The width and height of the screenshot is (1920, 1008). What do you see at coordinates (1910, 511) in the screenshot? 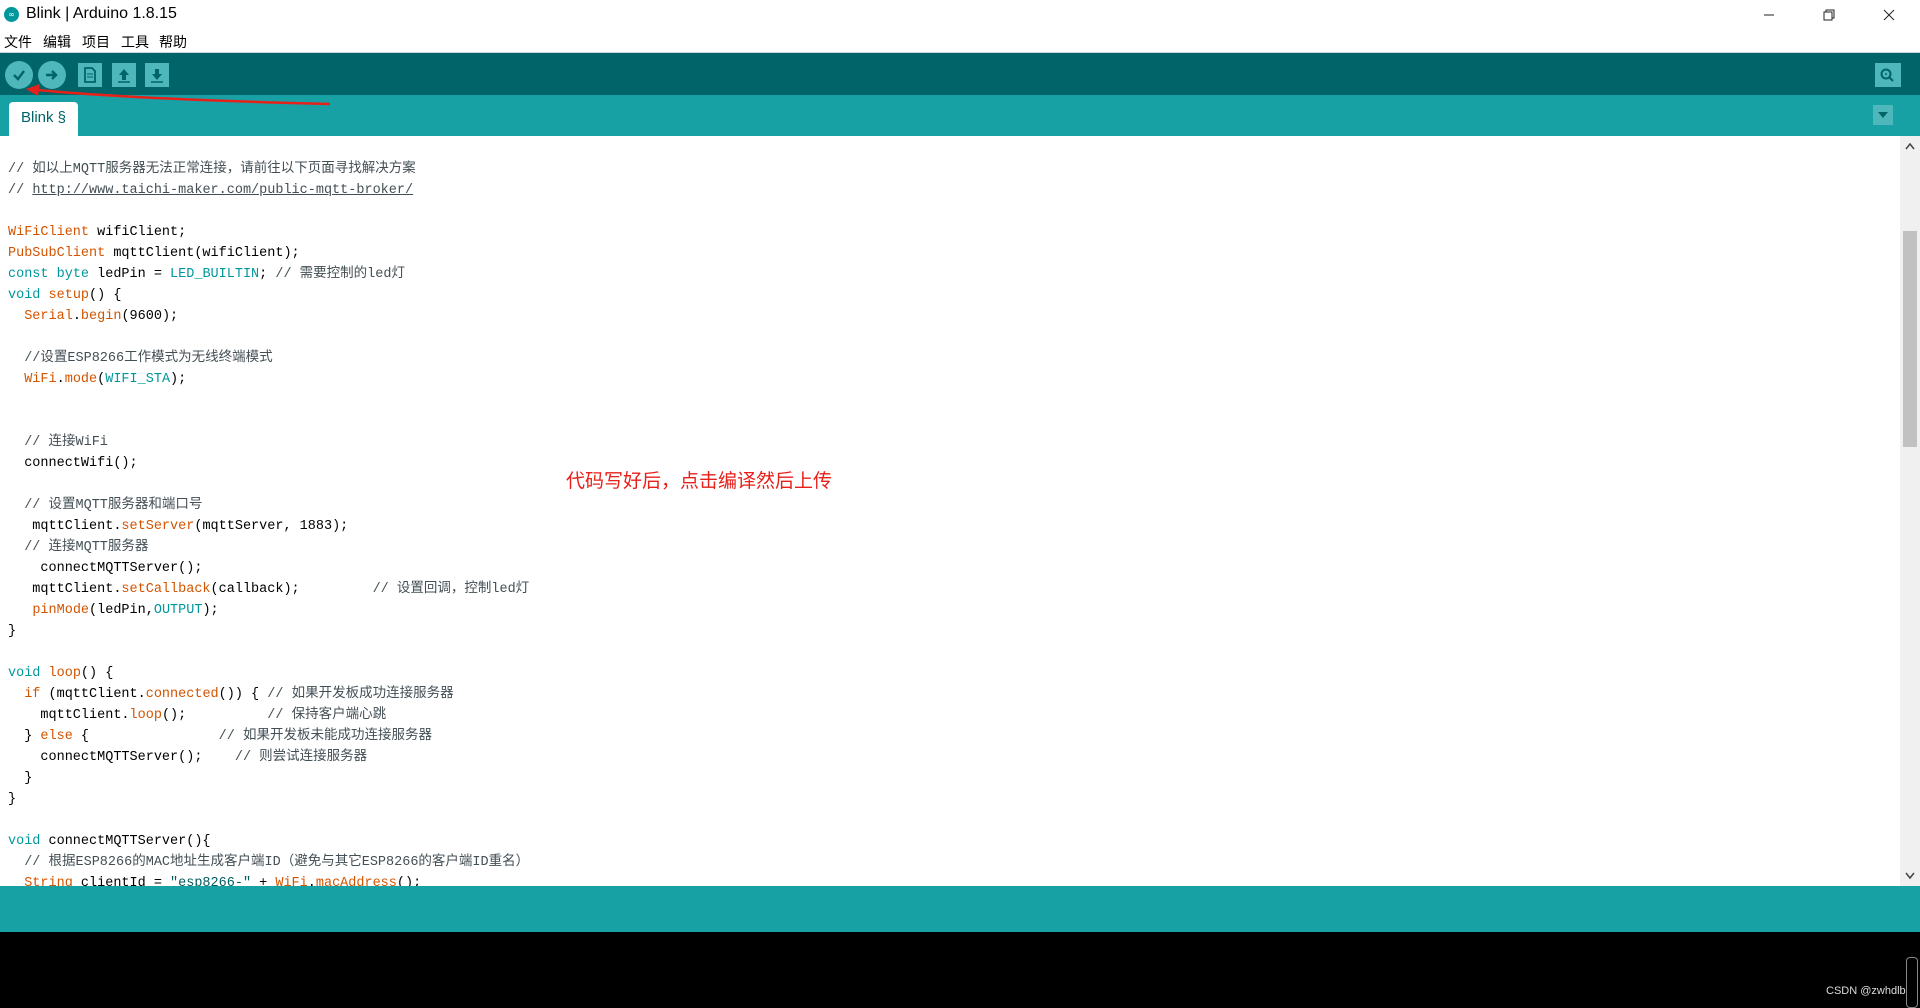
I see `editor-scrollbar` at bounding box center [1910, 511].